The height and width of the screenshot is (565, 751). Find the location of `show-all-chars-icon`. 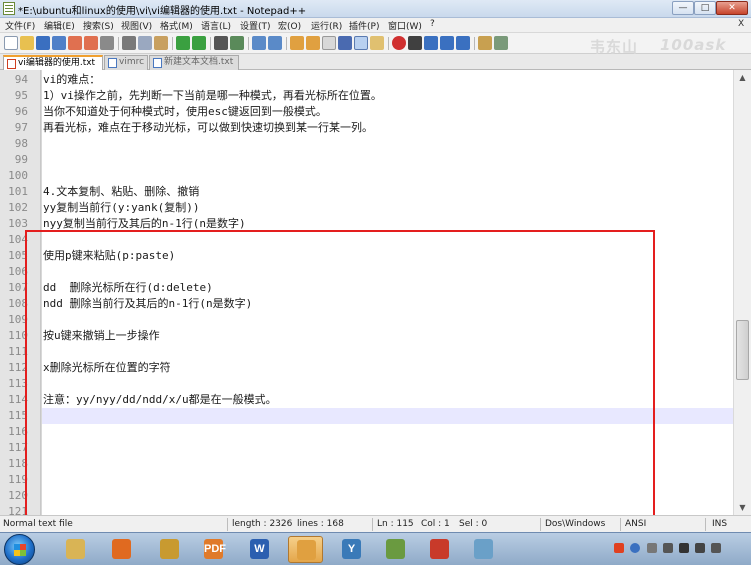

show-all-chars-icon is located at coordinates (345, 43).